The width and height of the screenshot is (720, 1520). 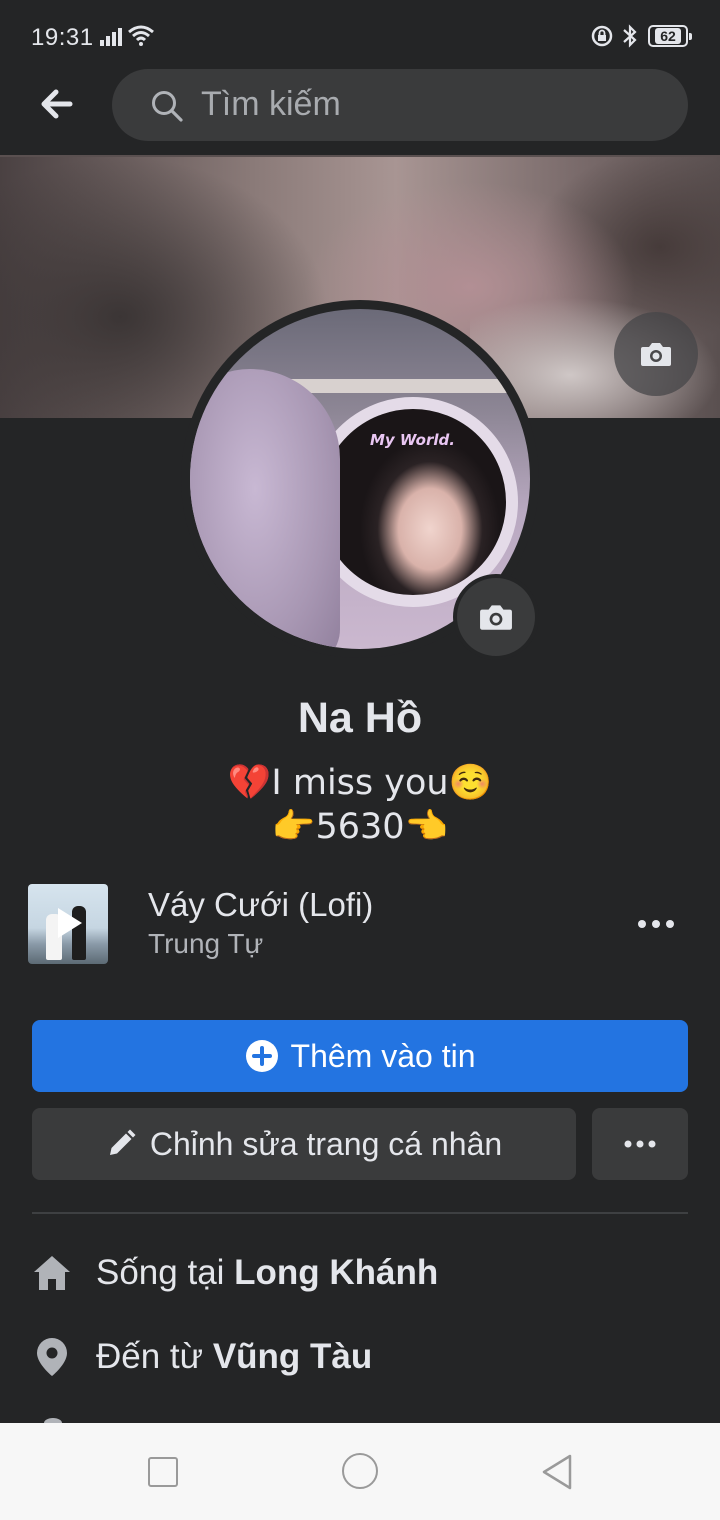 What do you see at coordinates (412, 440) in the screenshot?
I see `avatar-overlay-text: My World.` at bounding box center [412, 440].